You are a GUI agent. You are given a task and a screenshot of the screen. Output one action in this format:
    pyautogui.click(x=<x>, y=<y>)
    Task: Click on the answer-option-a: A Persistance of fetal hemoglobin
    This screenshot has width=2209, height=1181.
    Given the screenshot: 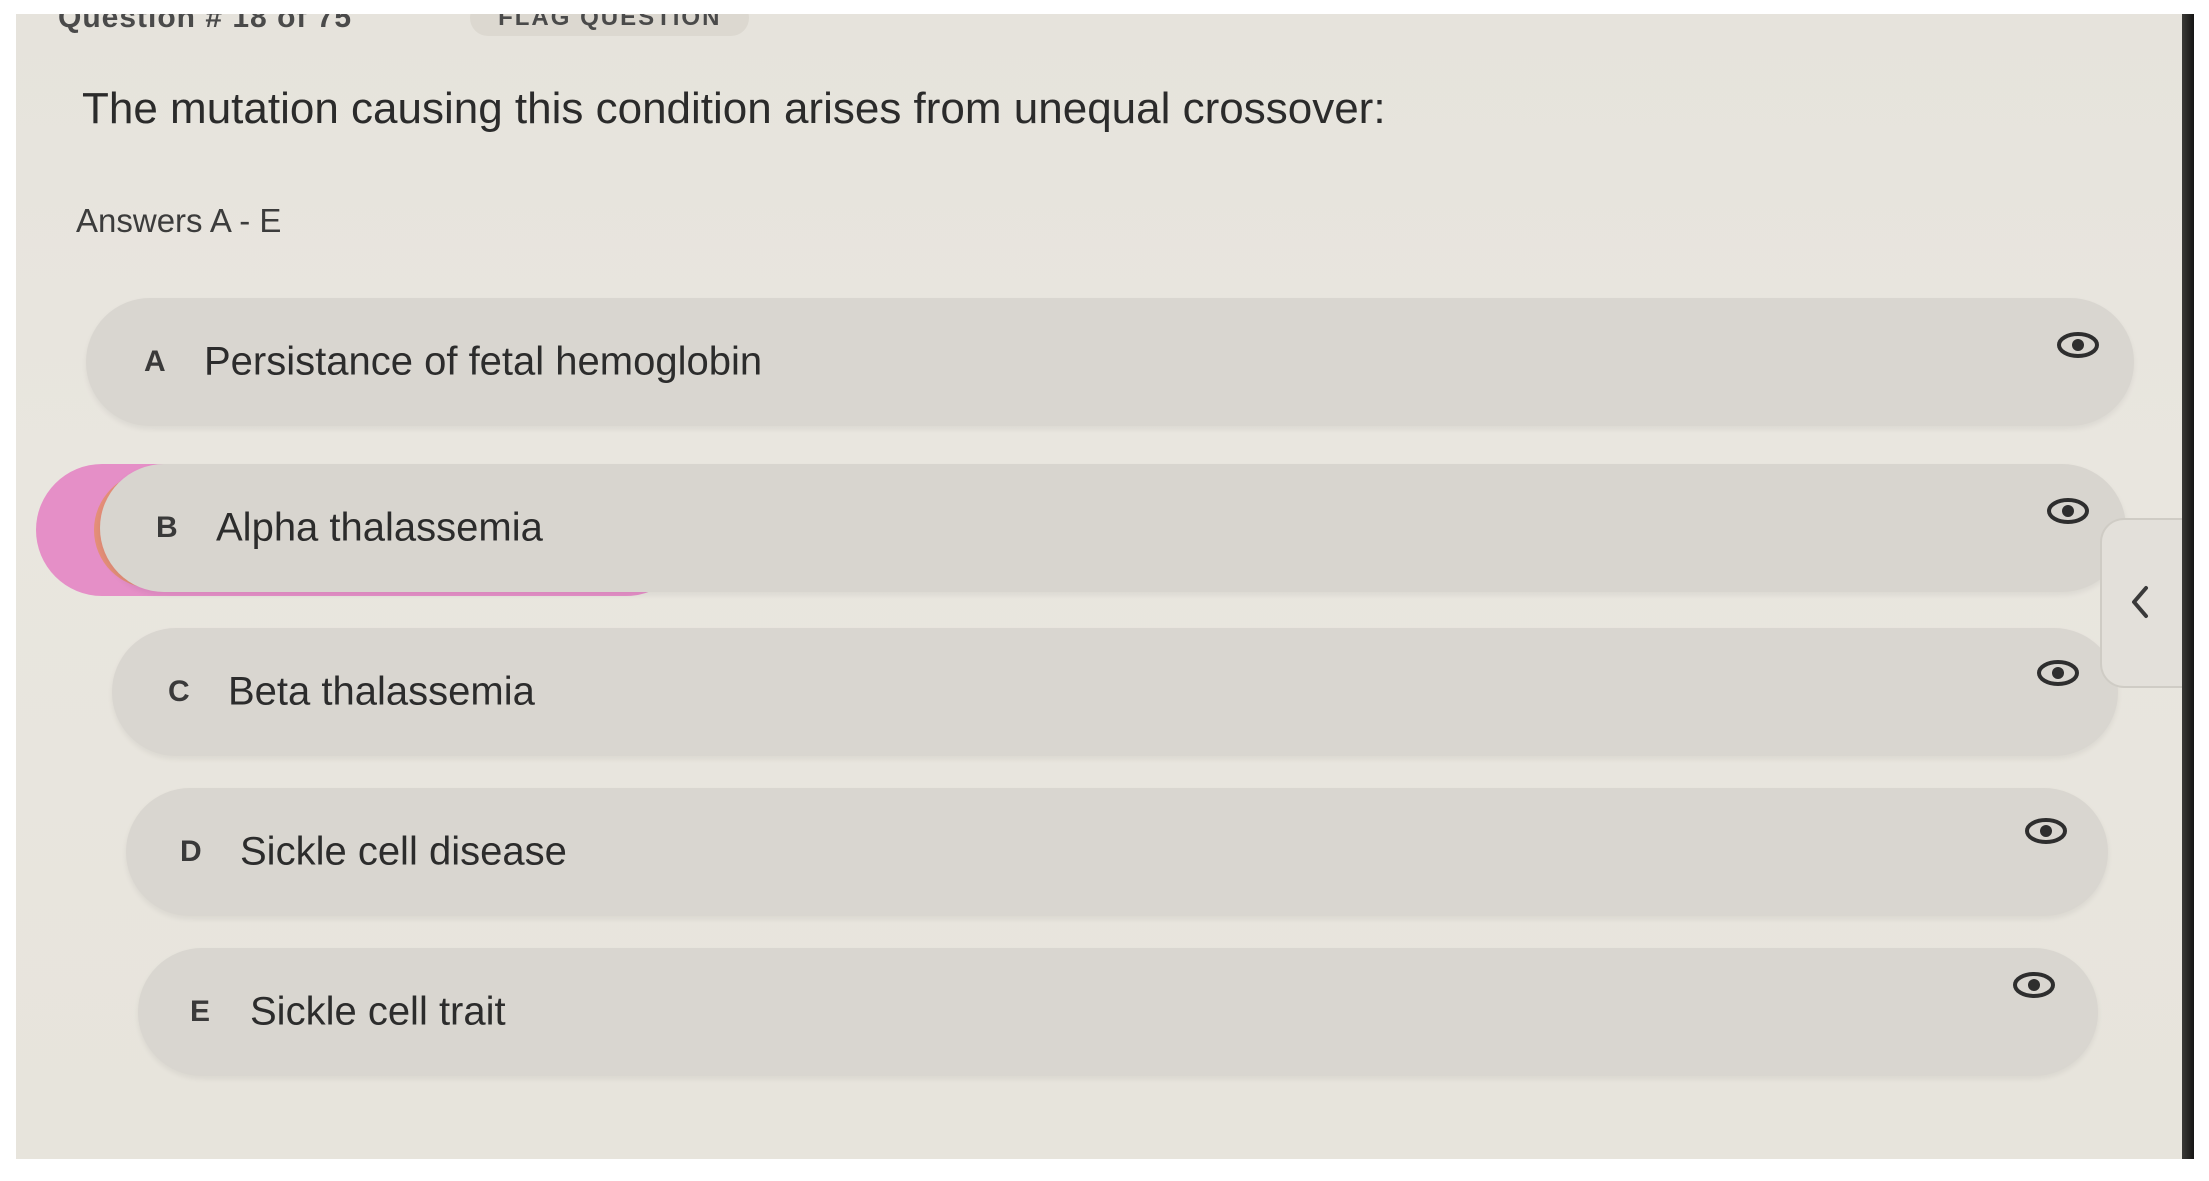 What is the action you would take?
    pyautogui.click(x=1110, y=362)
    